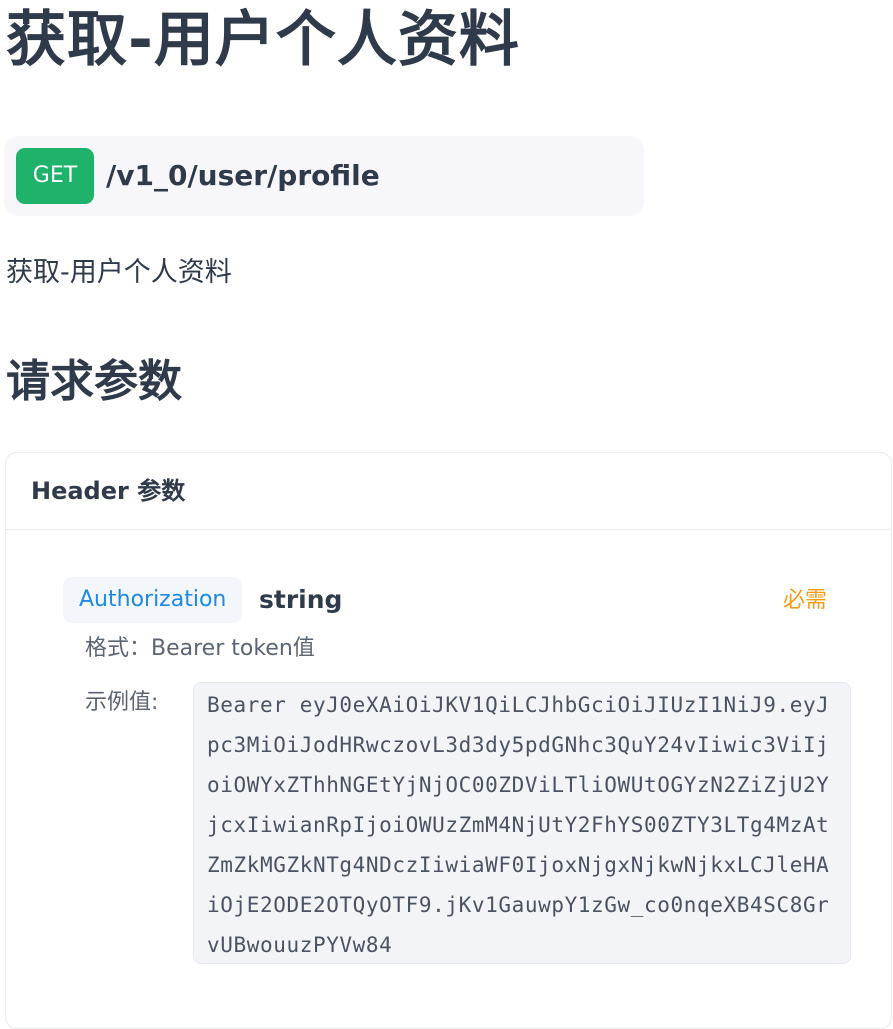 The height and width of the screenshot is (1029, 893). Describe the element at coordinates (153, 600) in the screenshot. I see `param-name-authorization: Authorization` at that location.